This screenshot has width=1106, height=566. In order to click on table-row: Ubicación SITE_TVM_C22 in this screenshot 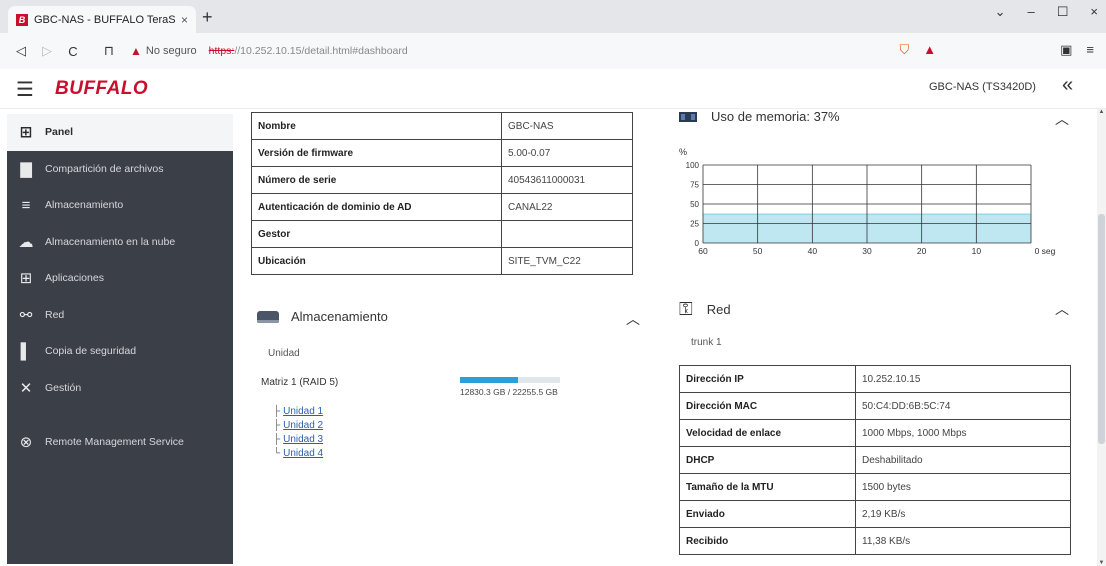, I will do `click(442, 261)`.